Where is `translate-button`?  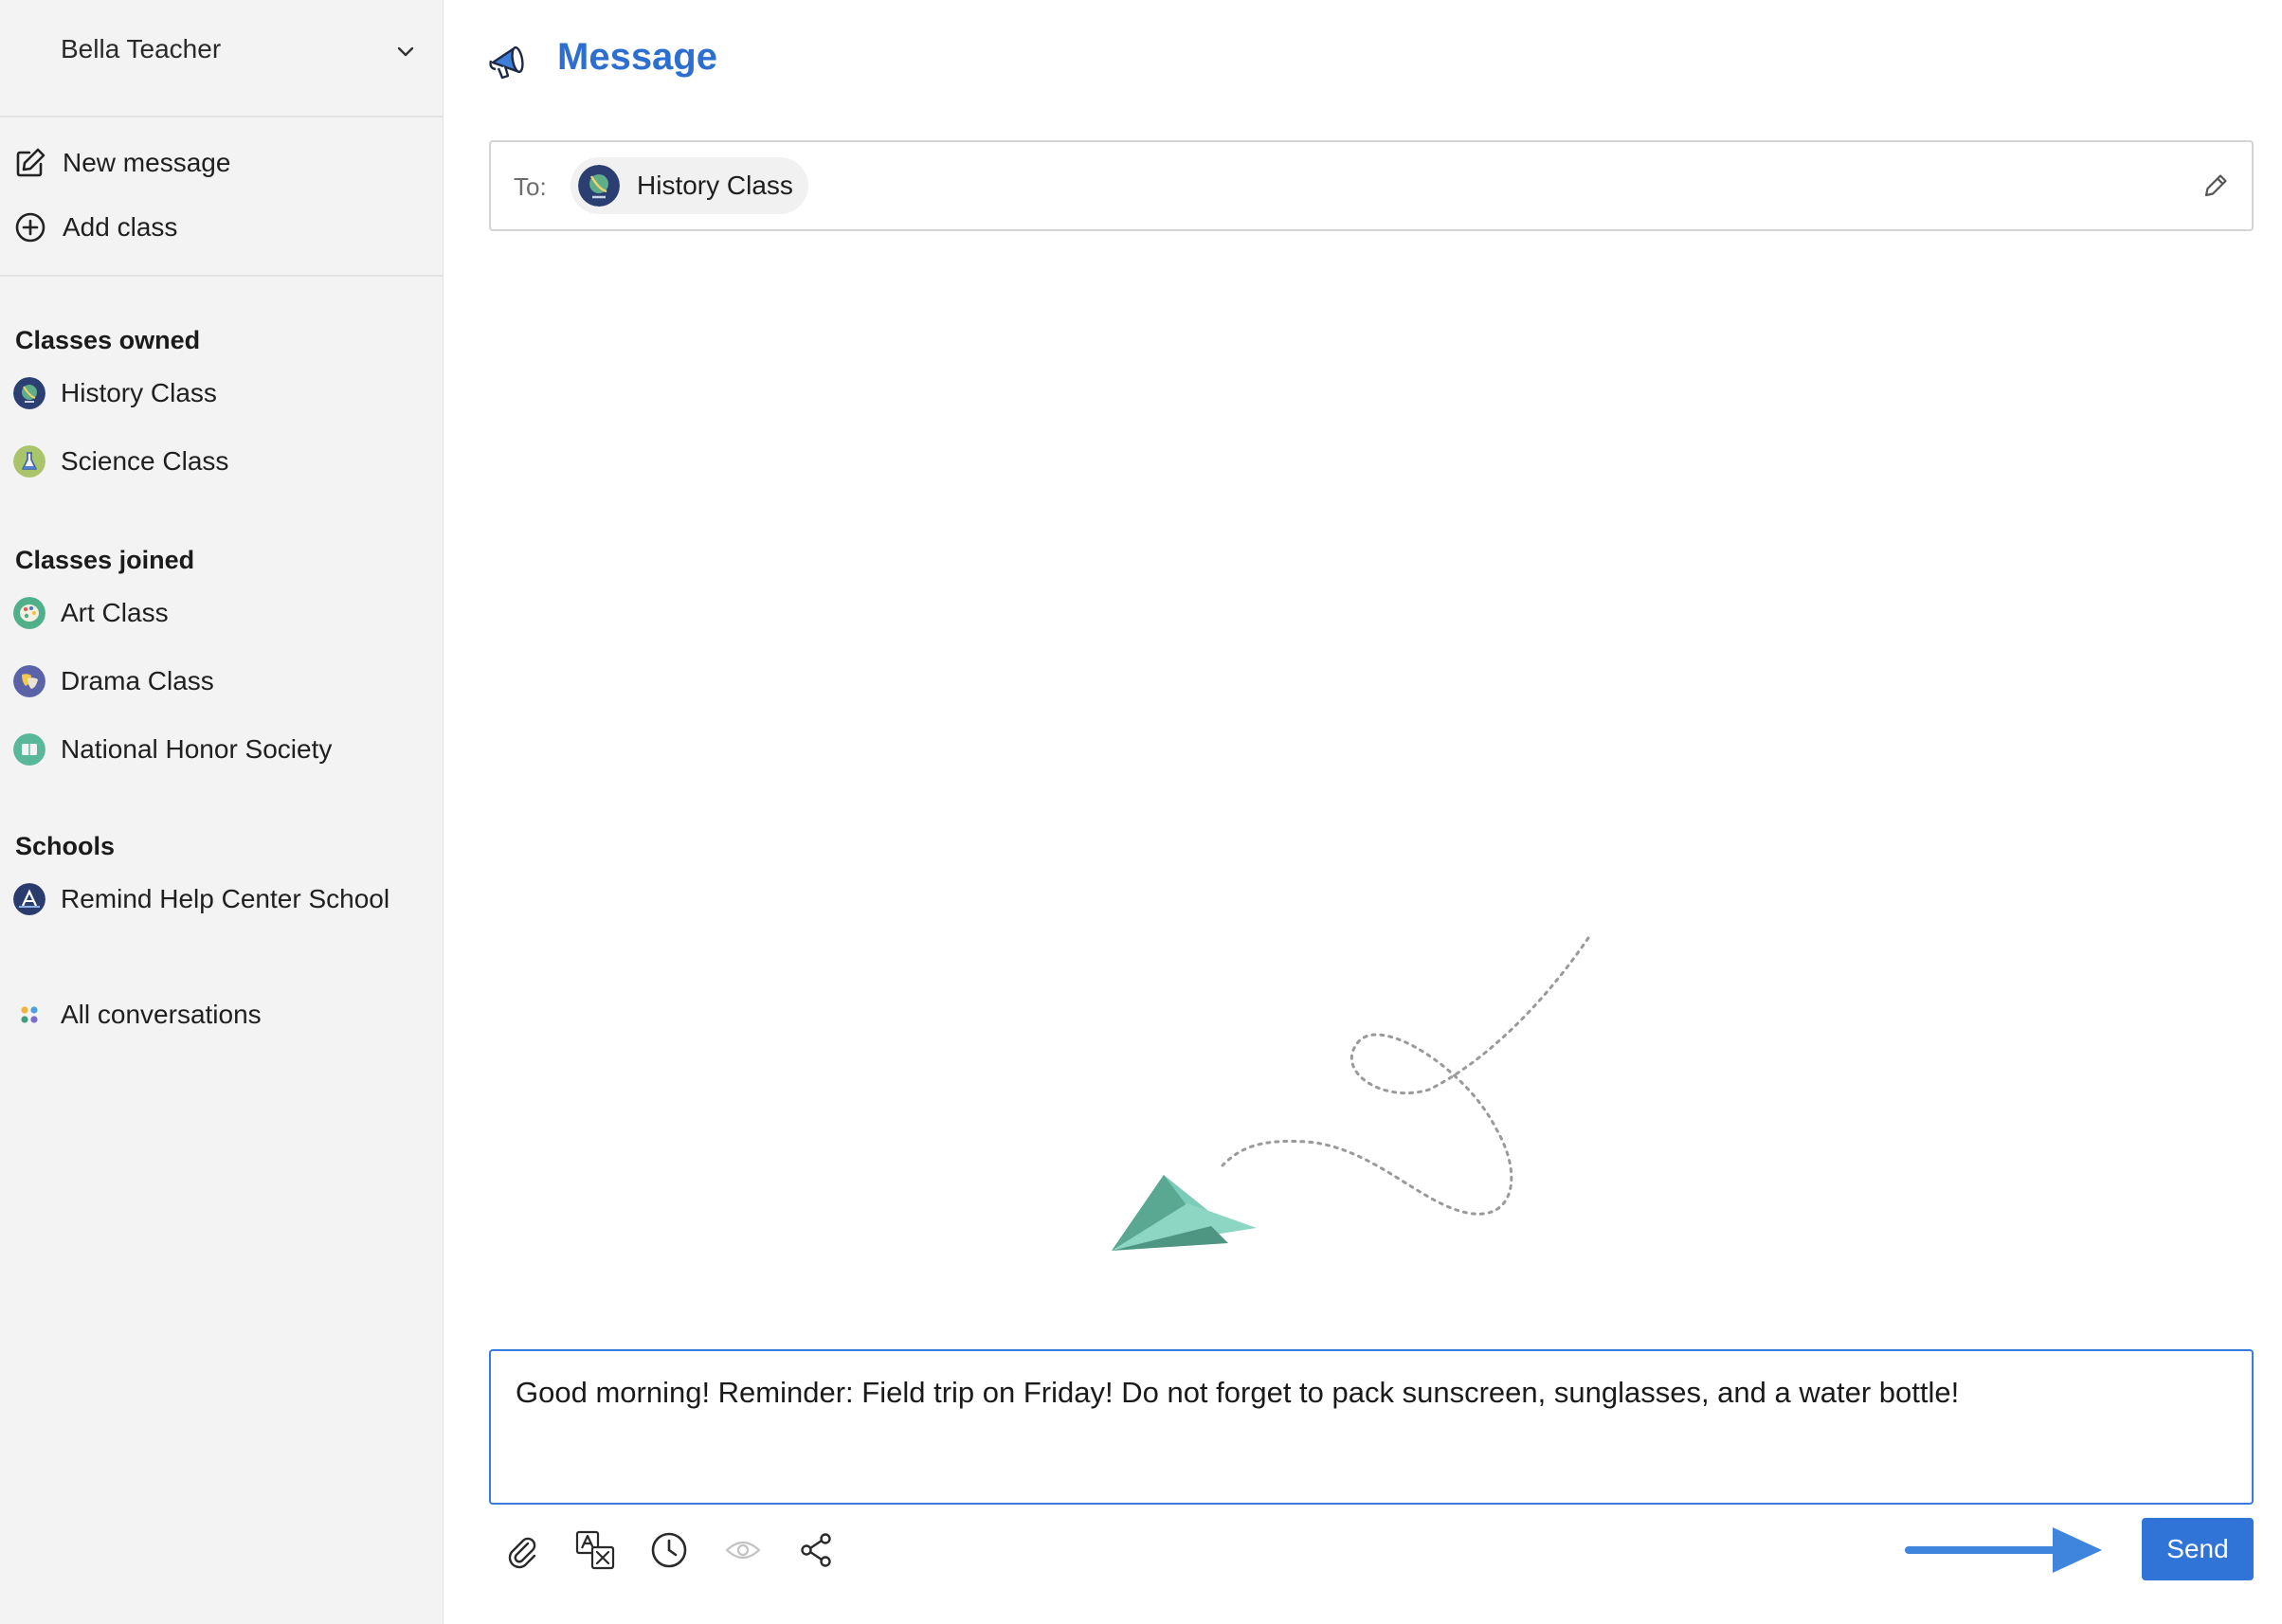 translate-button is located at coordinates (595, 1550).